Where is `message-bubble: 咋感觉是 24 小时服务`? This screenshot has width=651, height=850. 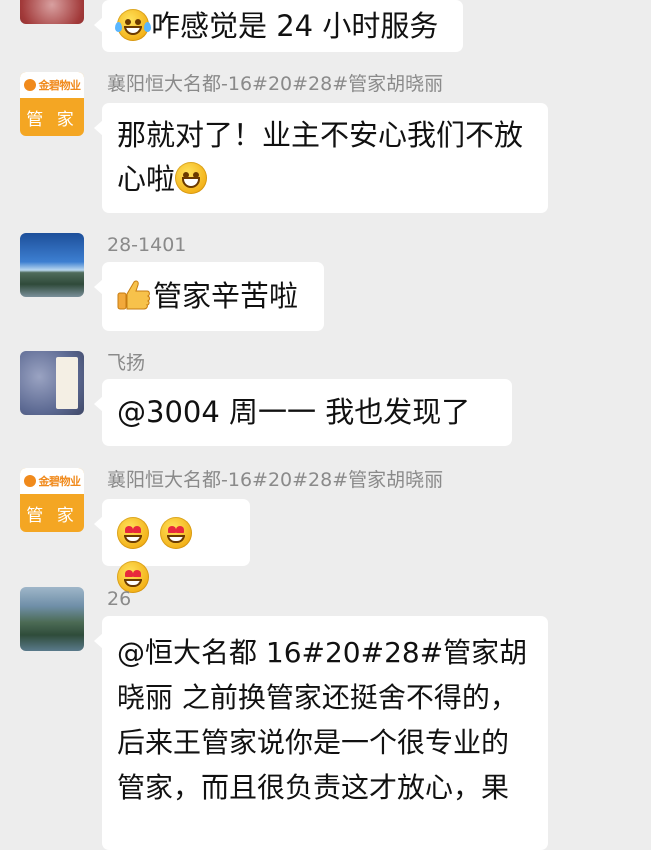
message-bubble: 咋感觉是 24 小时服务 is located at coordinates (278, 26).